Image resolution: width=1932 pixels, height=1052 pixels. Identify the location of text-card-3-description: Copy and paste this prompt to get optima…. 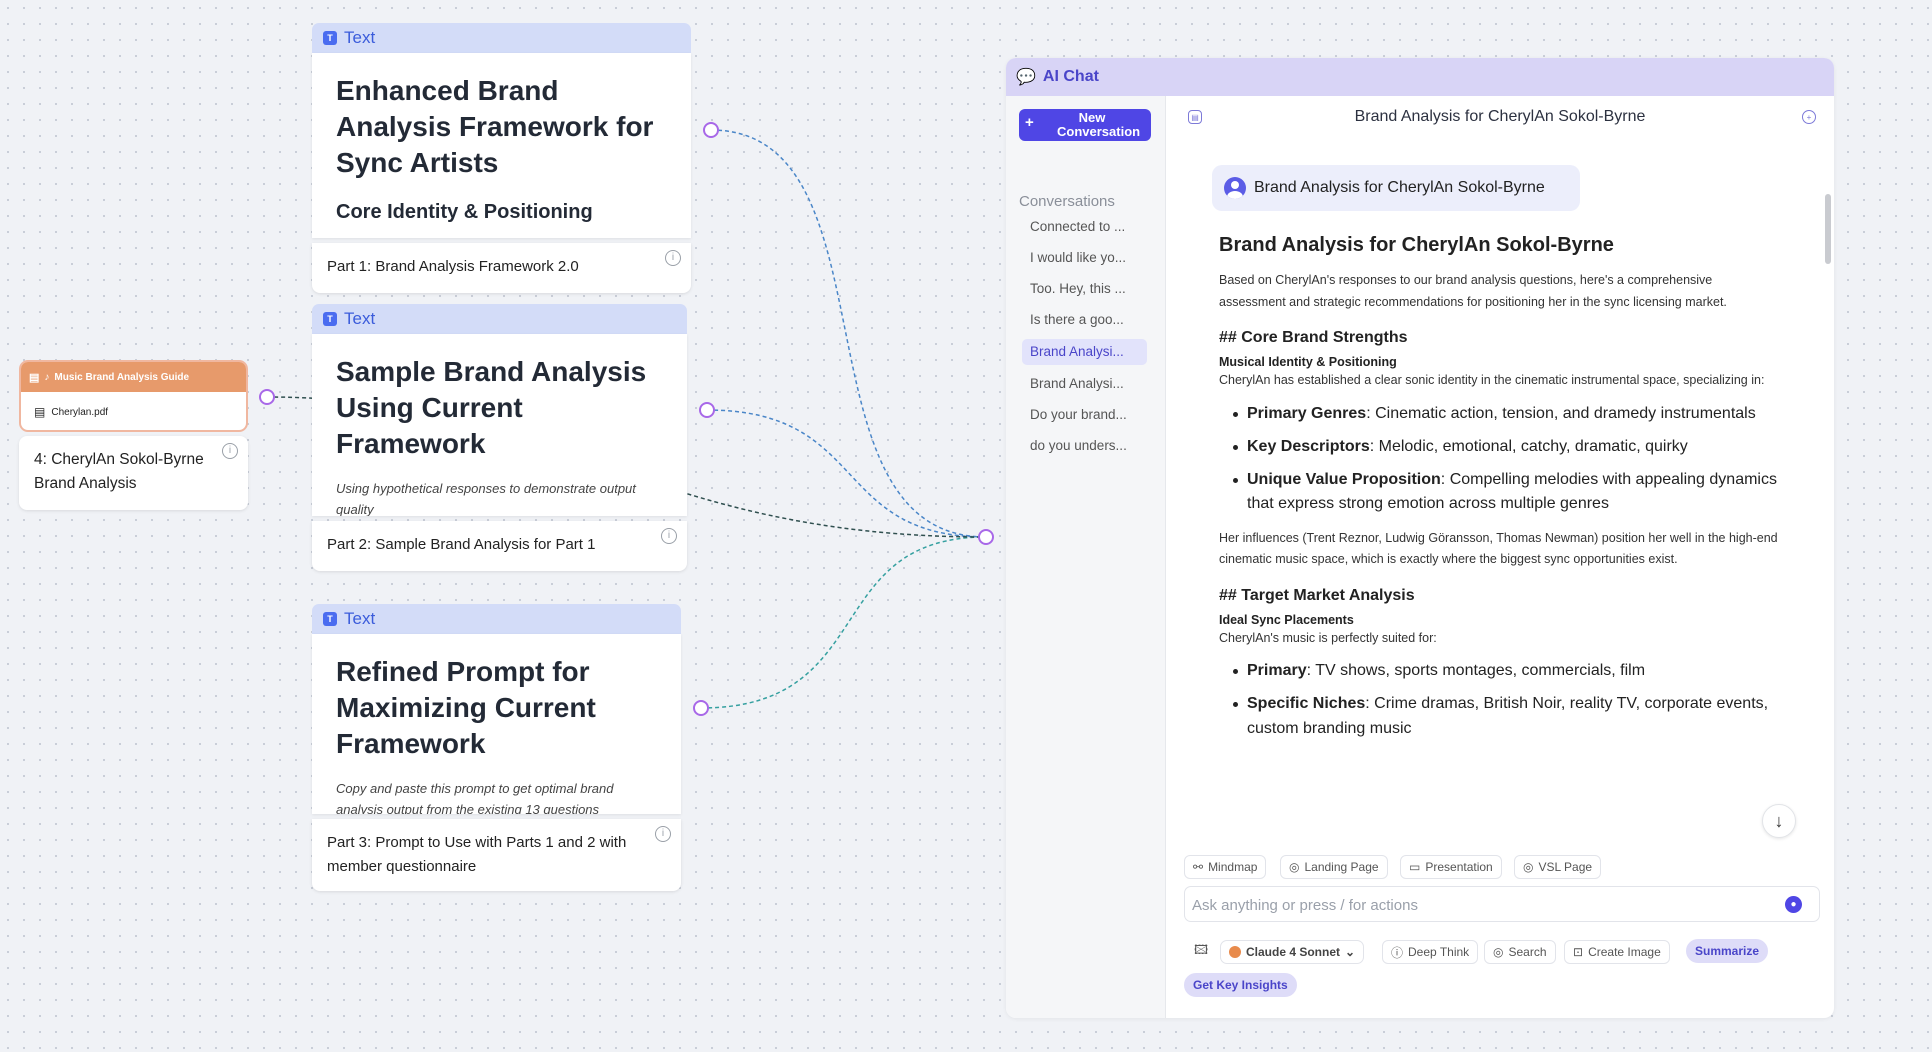
(475, 797).